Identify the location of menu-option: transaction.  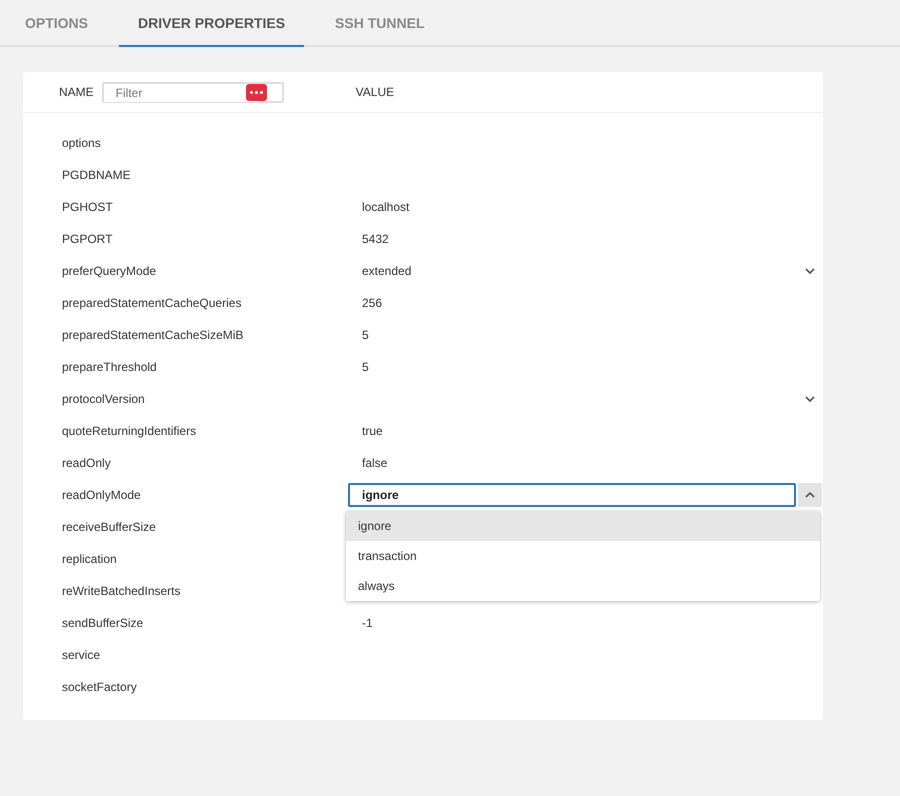
(583, 556).